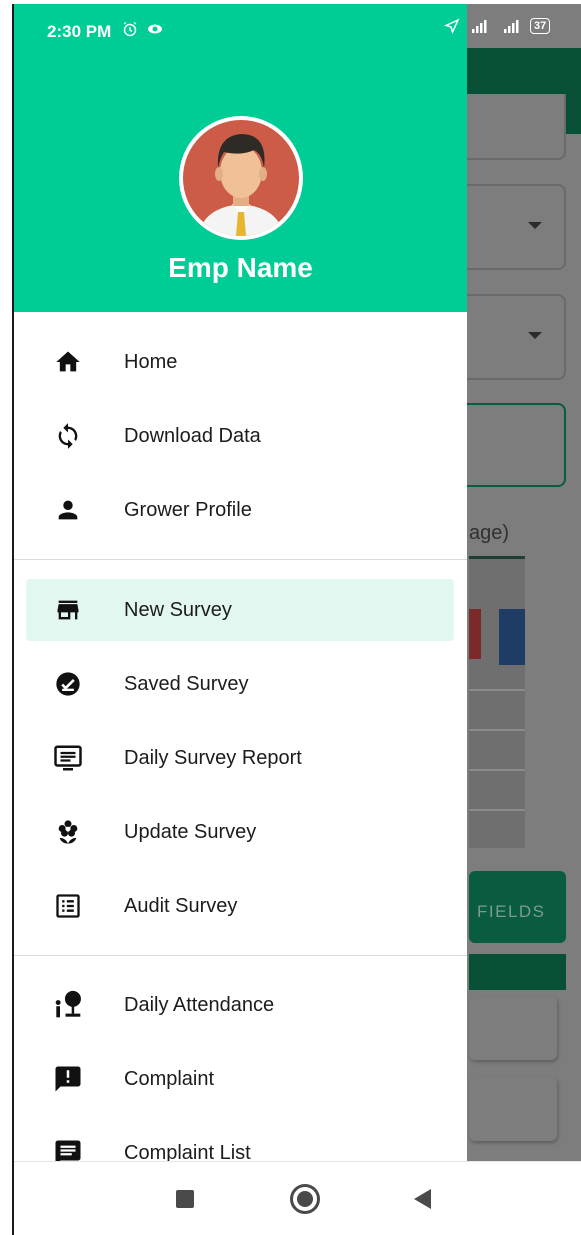 This screenshot has height=1235, width=581. I want to click on location-arrow-icon, so click(452, 26).